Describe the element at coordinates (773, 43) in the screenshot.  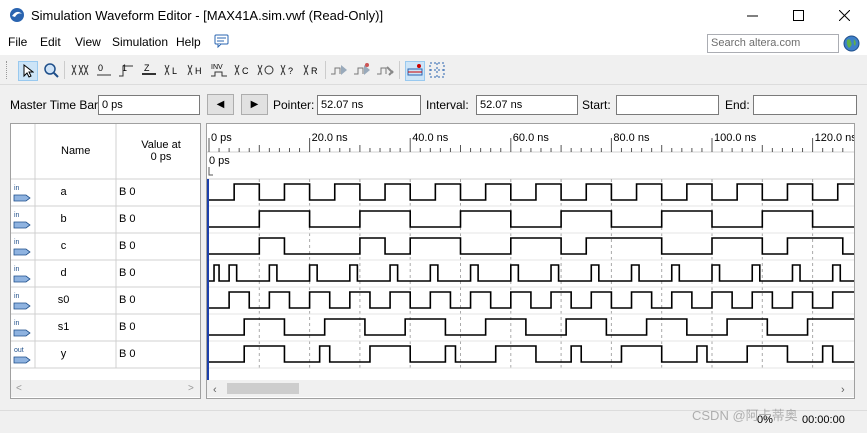
I see `search-input: Search altera.com` at that location.